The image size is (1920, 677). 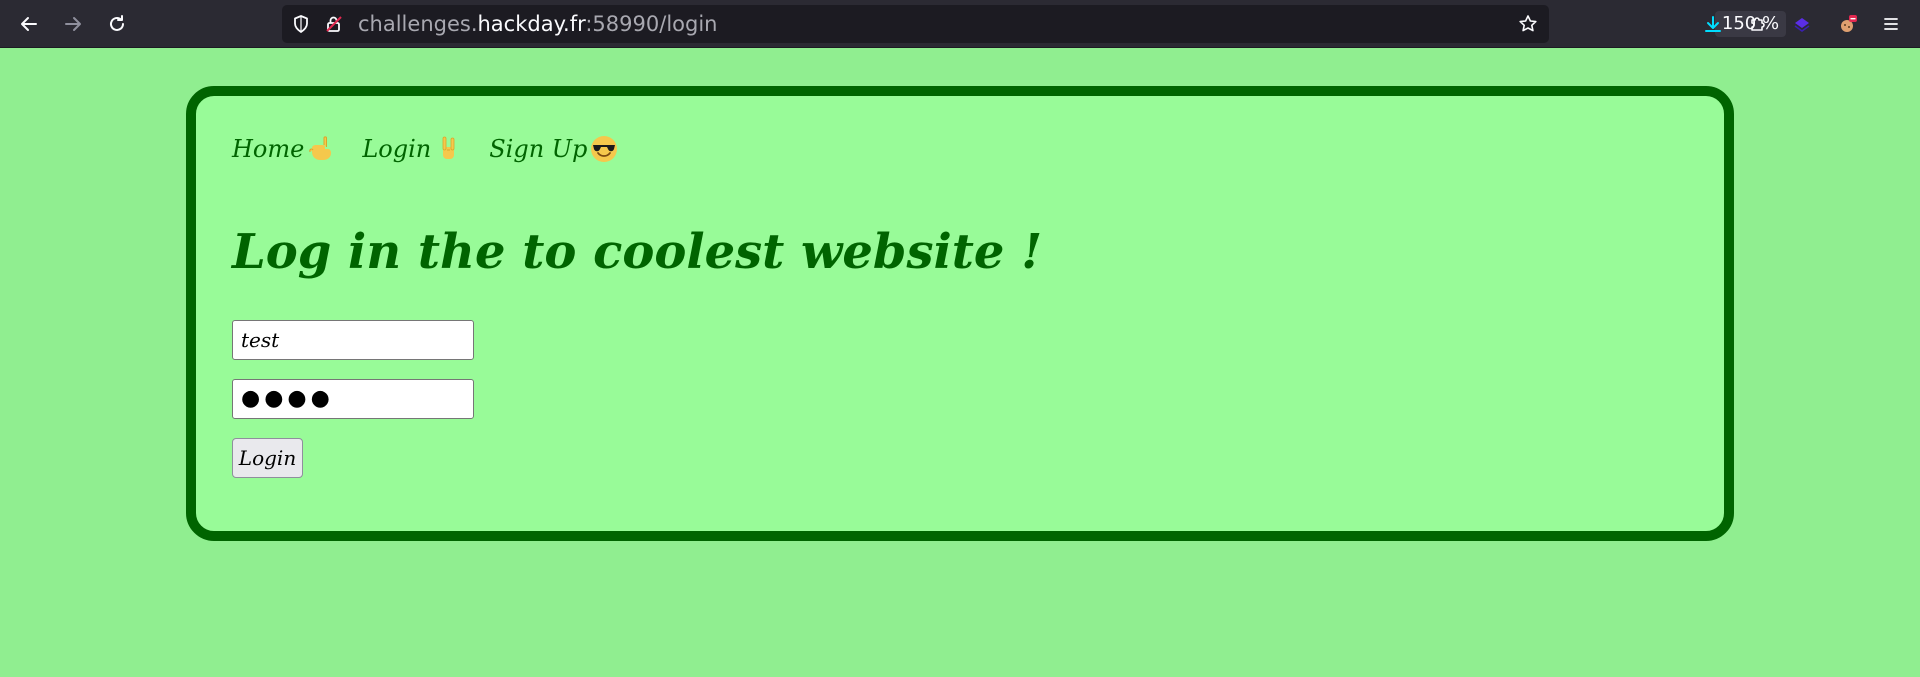 I want to click on login-button: Login, so click(x=267, y=458).